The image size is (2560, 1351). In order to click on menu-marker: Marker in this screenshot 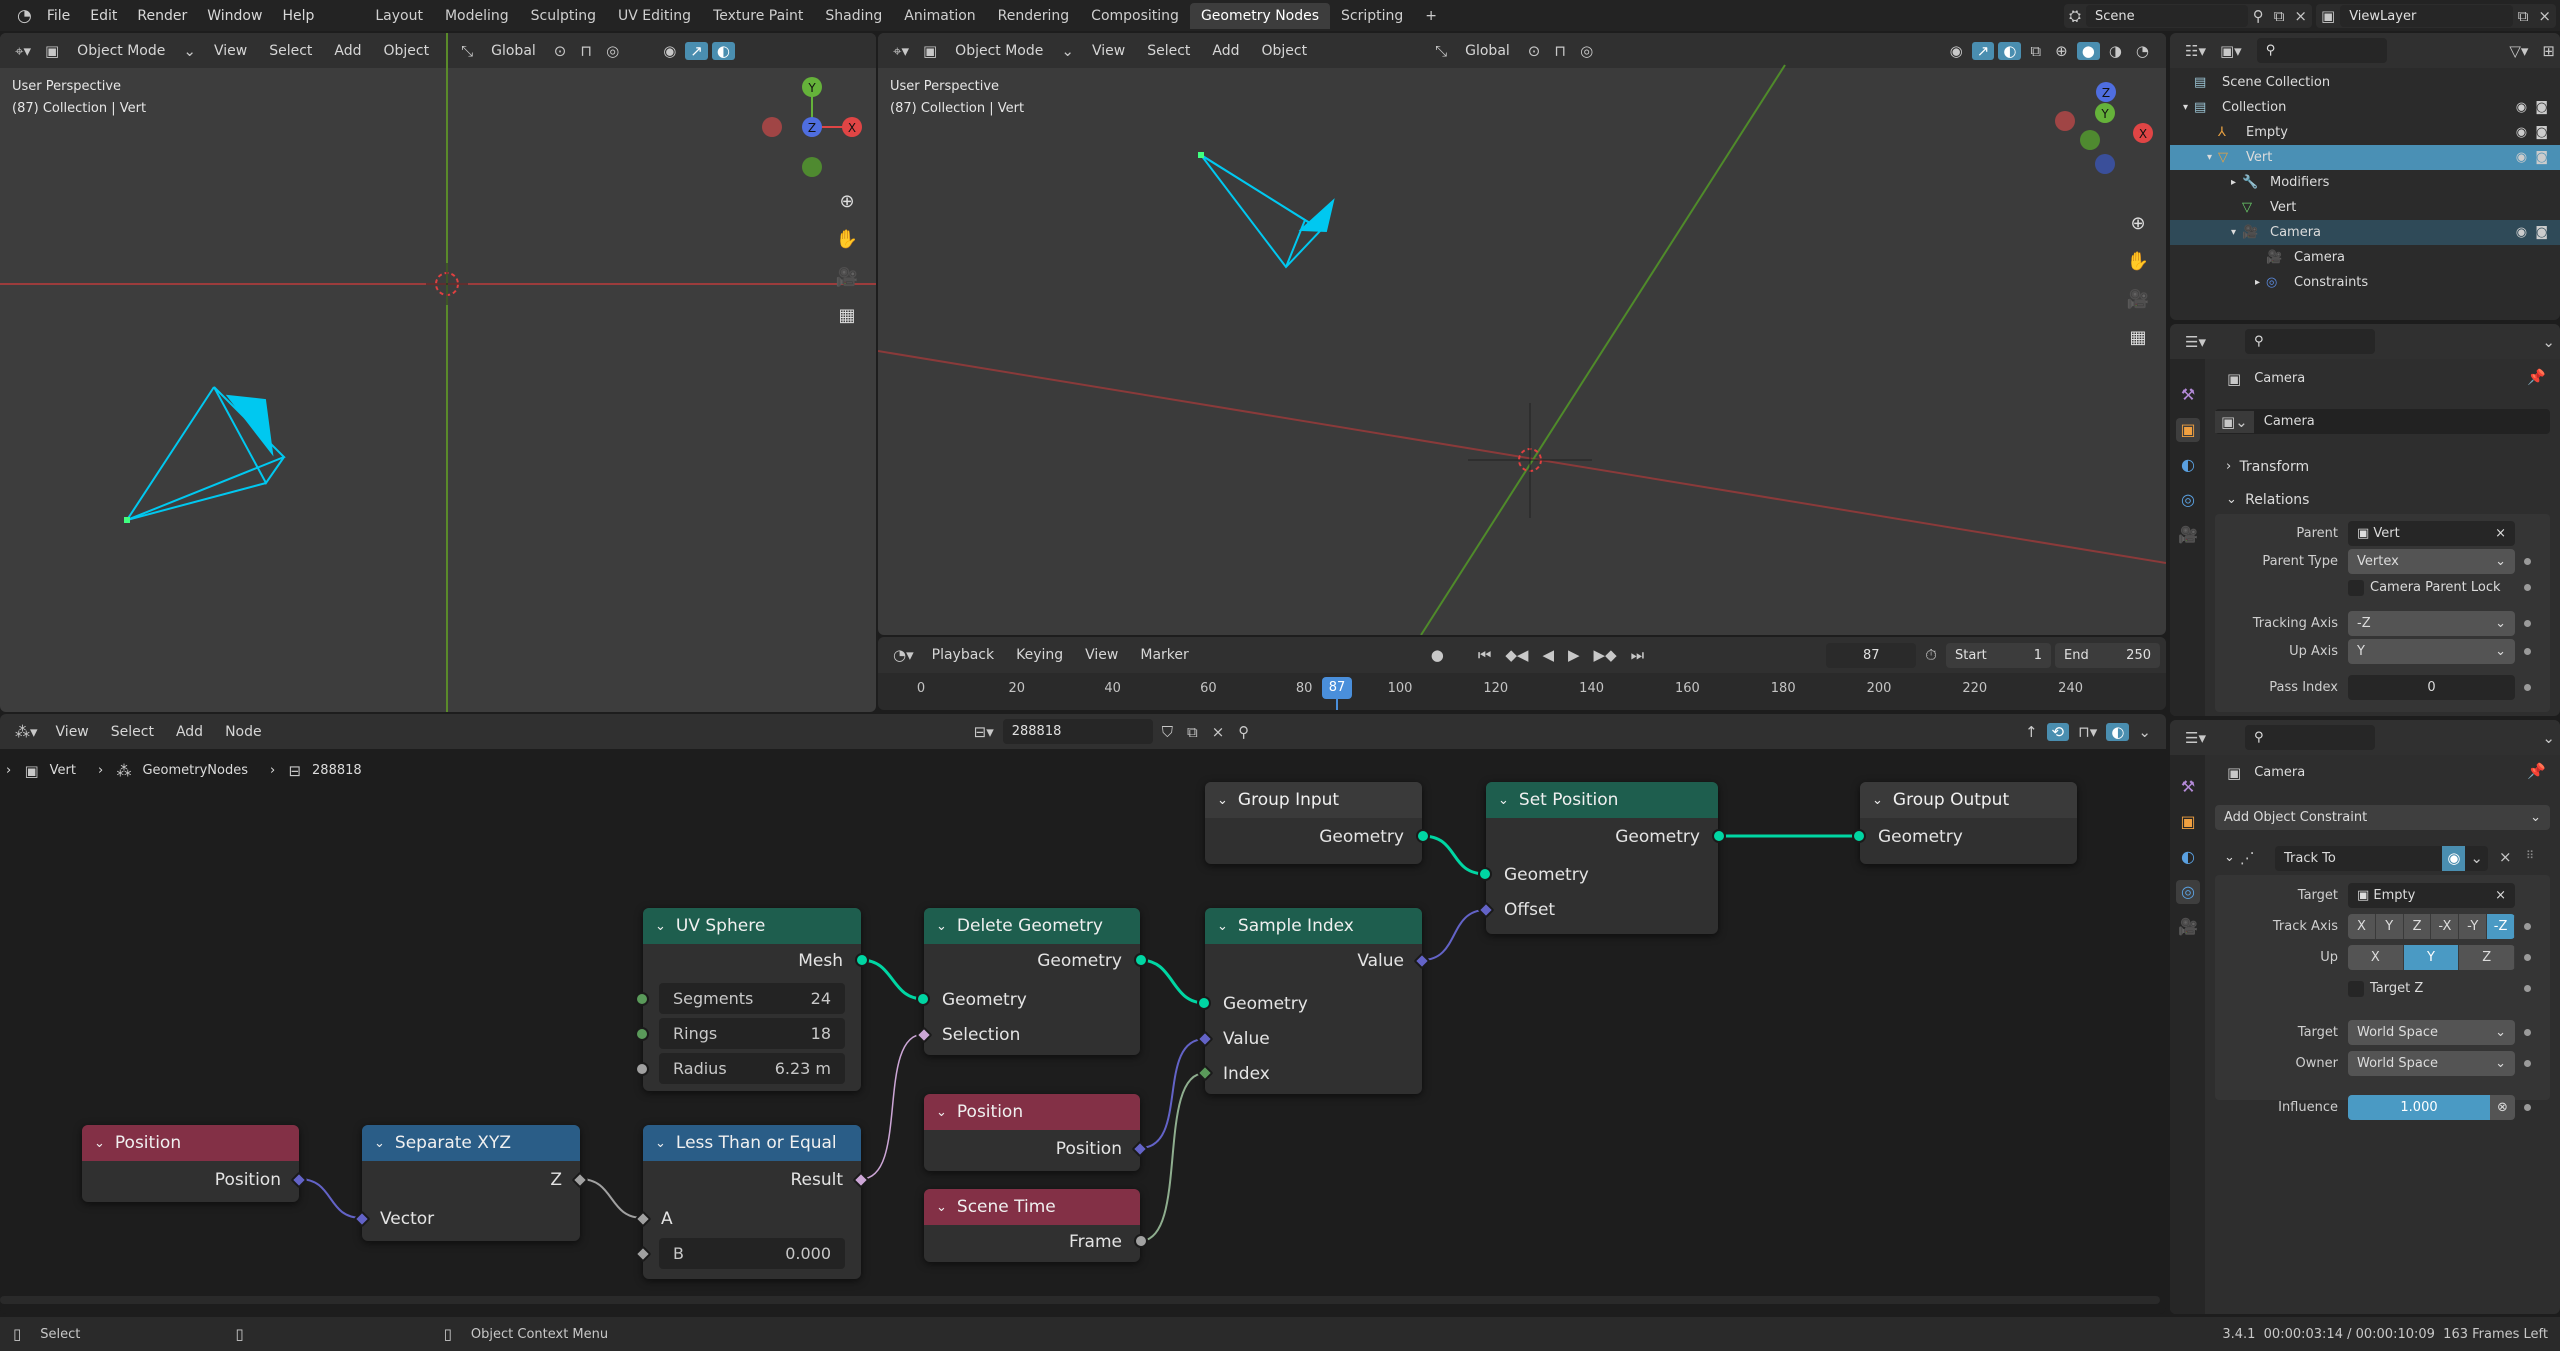, I will do `click(1164, 655)`.